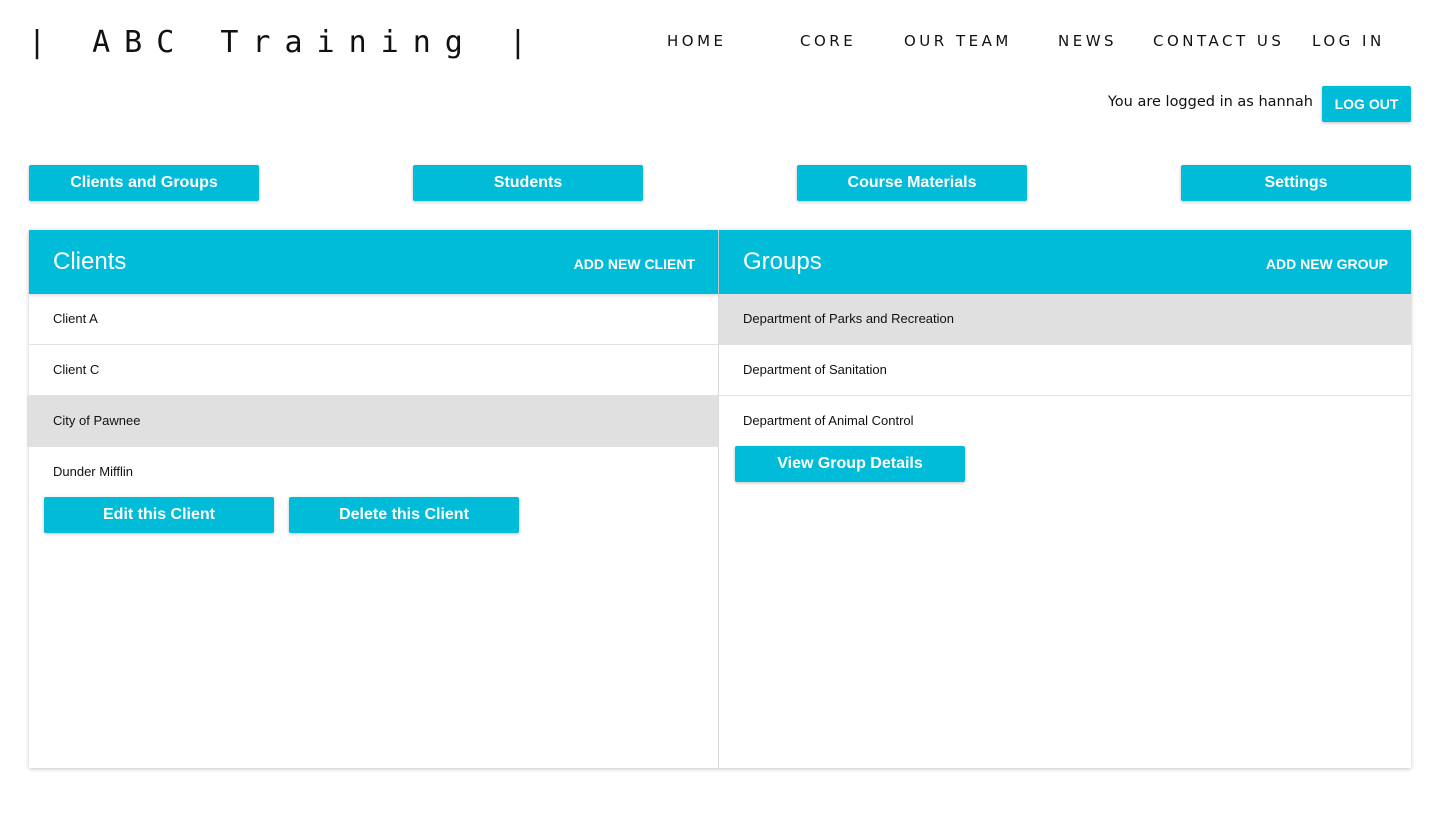 The image size is (1440, 826). What do you see at coordinates (1366, 104) in the screenshot?
I see `logout-button: LOG OUT` at bounding box center [1366, 104].